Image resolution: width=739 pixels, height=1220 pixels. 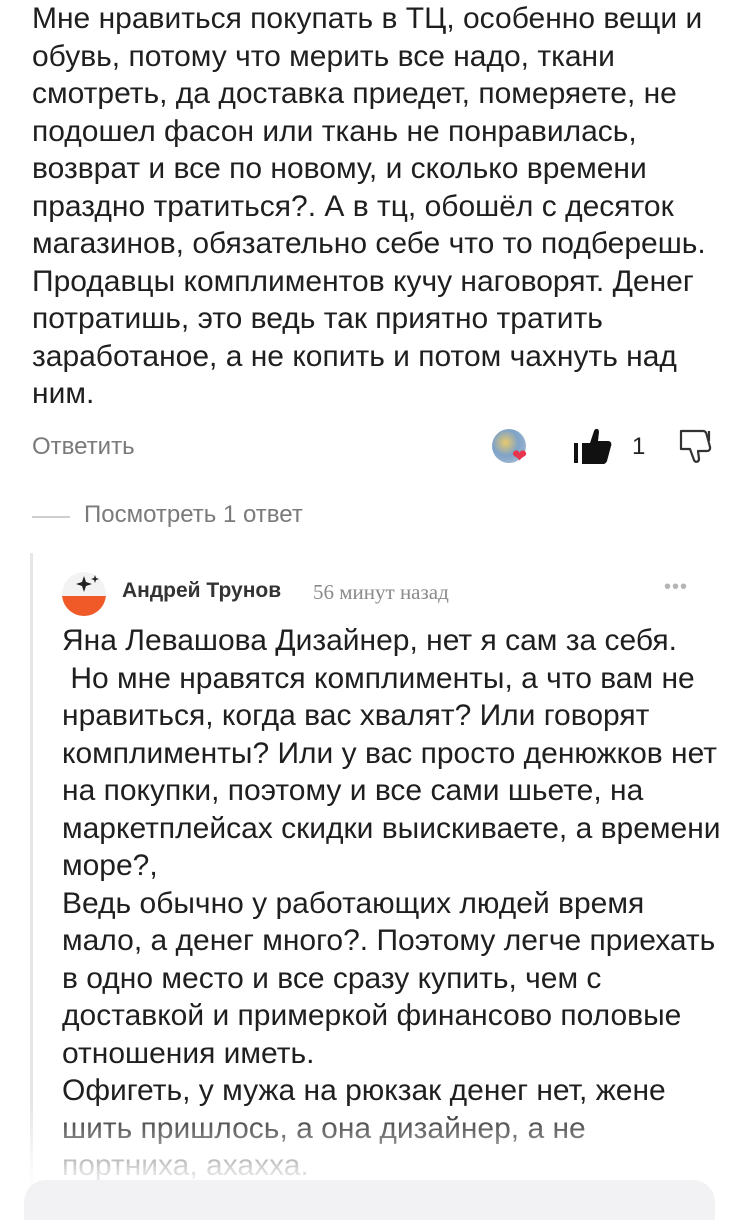 I want to click on view-replies: Посмотреть 1 ответ, so click(x=332, y=517).